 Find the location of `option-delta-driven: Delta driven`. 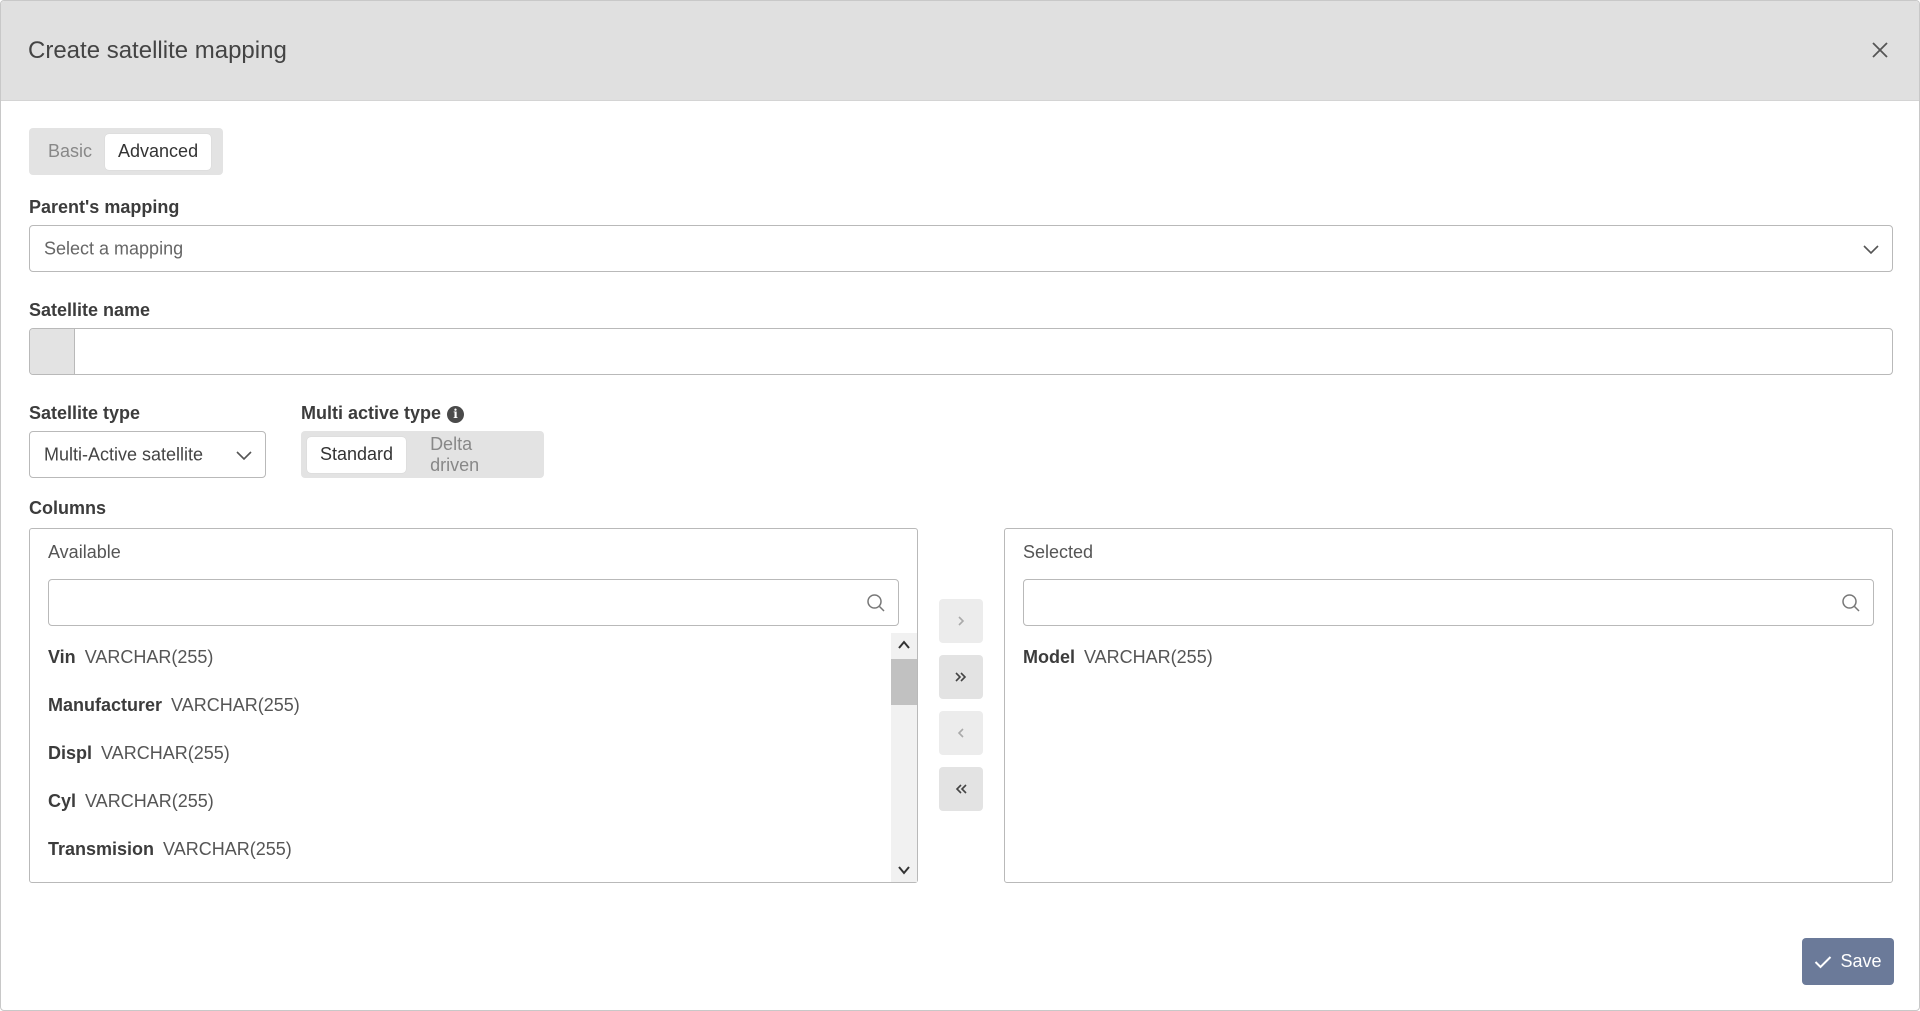

option-delta-driven: Delta driven is located at coordinates (477, 454).